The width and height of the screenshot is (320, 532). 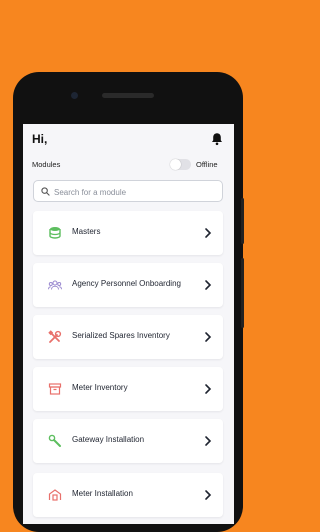 I want to click on search-box, so click(x=128, y=191).